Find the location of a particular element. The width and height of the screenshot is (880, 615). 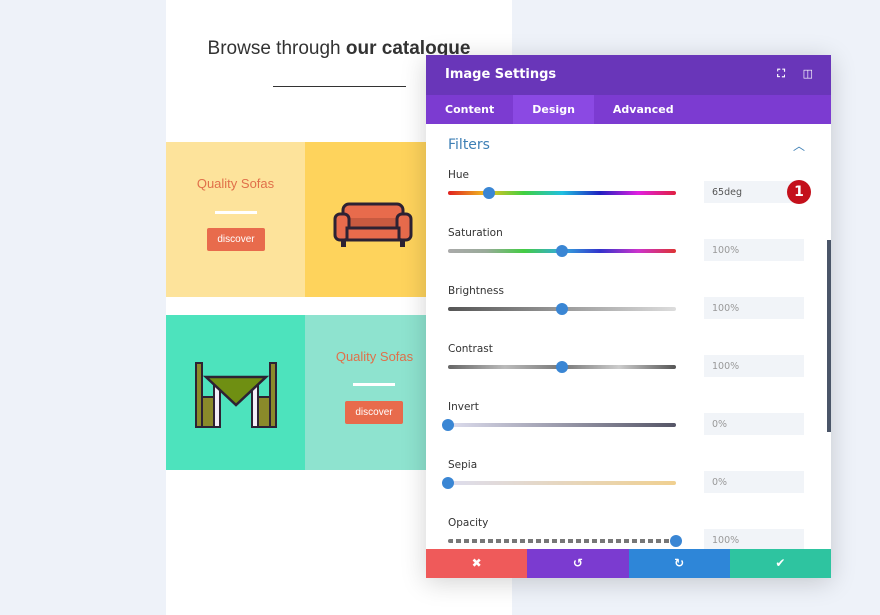

panel-footer: ✖ ↺ ↻ ✔ is located at coordinates (628, 563).